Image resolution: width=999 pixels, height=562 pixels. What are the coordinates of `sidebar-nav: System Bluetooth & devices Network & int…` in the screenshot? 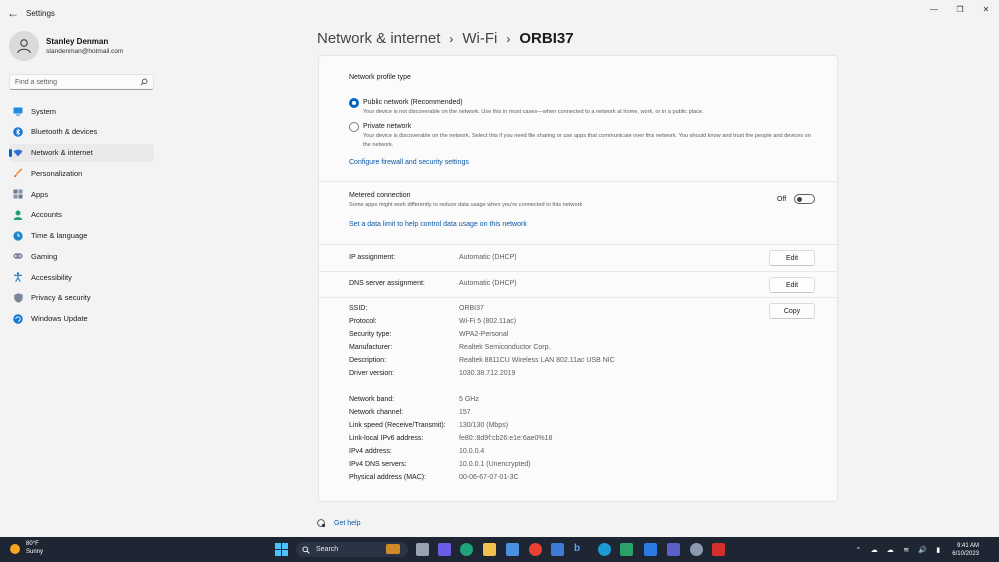 It's located at (81, 216).